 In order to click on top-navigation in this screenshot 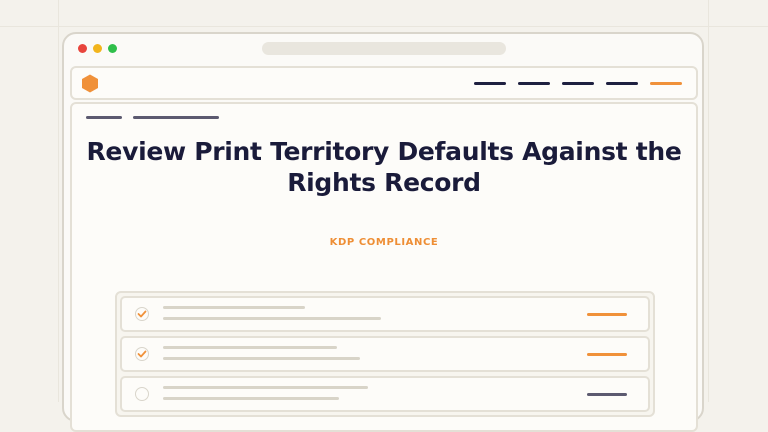, I will do `click(384, 83)`.